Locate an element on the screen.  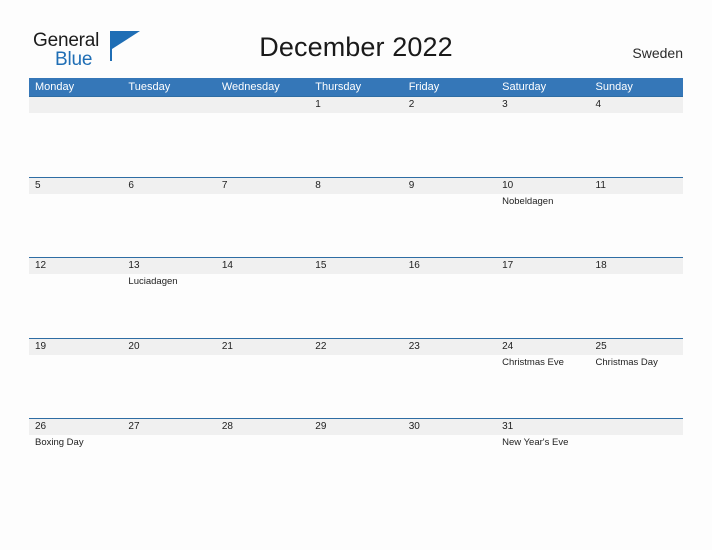
weekday-header-friday: Friday is located at coordinates (424, 87).